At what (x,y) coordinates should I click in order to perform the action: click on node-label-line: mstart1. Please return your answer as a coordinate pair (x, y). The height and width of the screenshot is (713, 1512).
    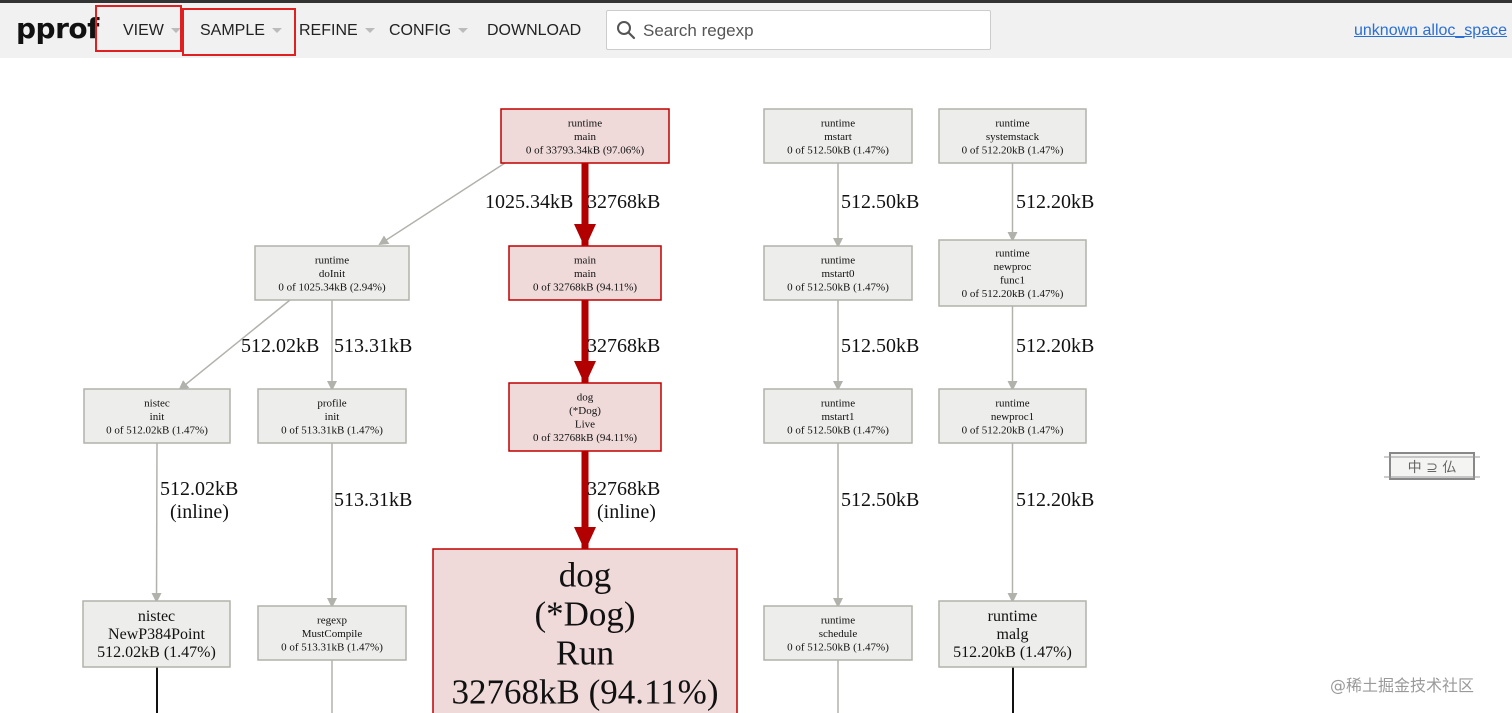
    Looking at the image, I should click on (838, 417).